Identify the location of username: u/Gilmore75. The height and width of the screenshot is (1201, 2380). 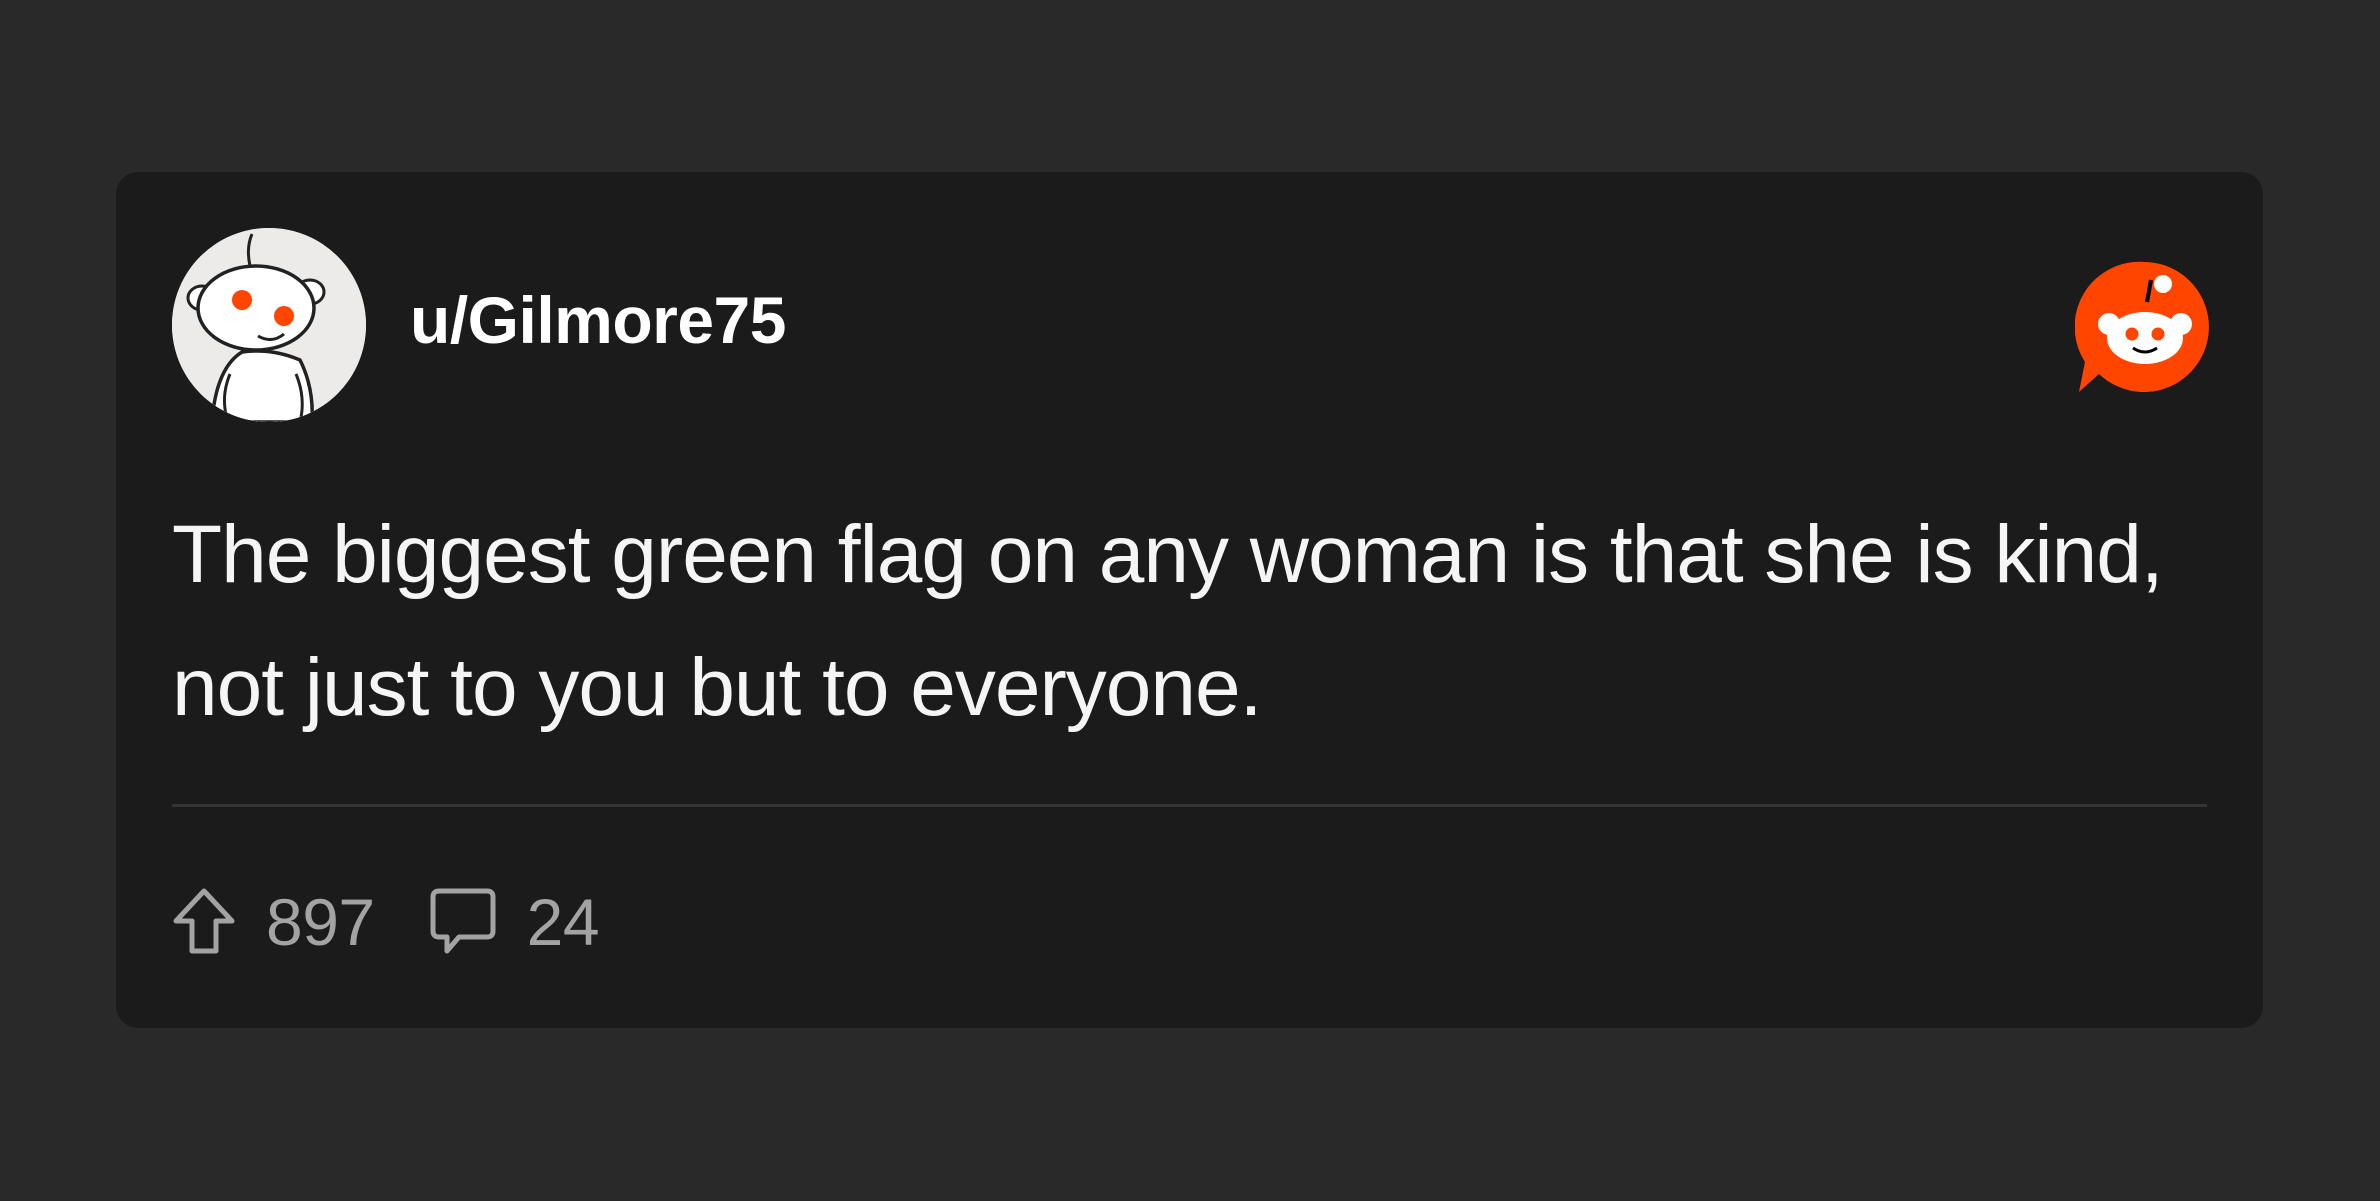
(598, 320).